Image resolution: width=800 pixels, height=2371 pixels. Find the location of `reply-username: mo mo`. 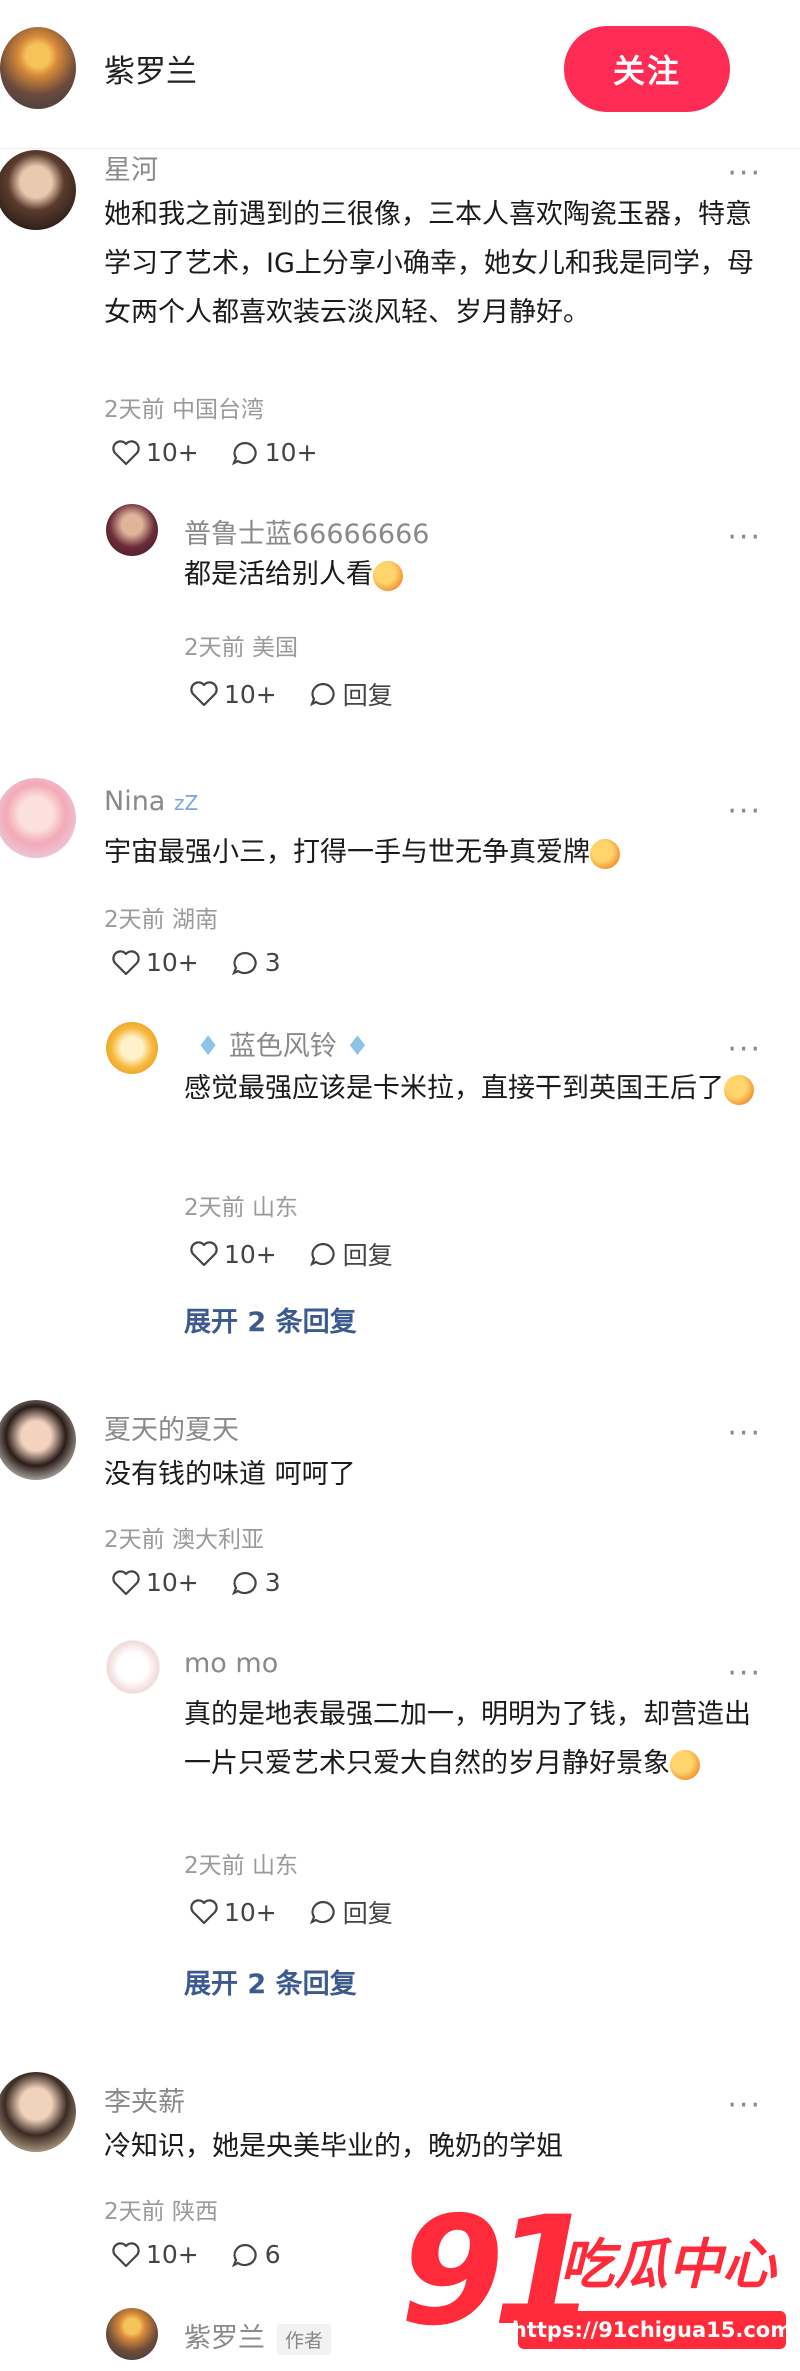

reply-username: mo mo is located at coordinates (231, 1663).